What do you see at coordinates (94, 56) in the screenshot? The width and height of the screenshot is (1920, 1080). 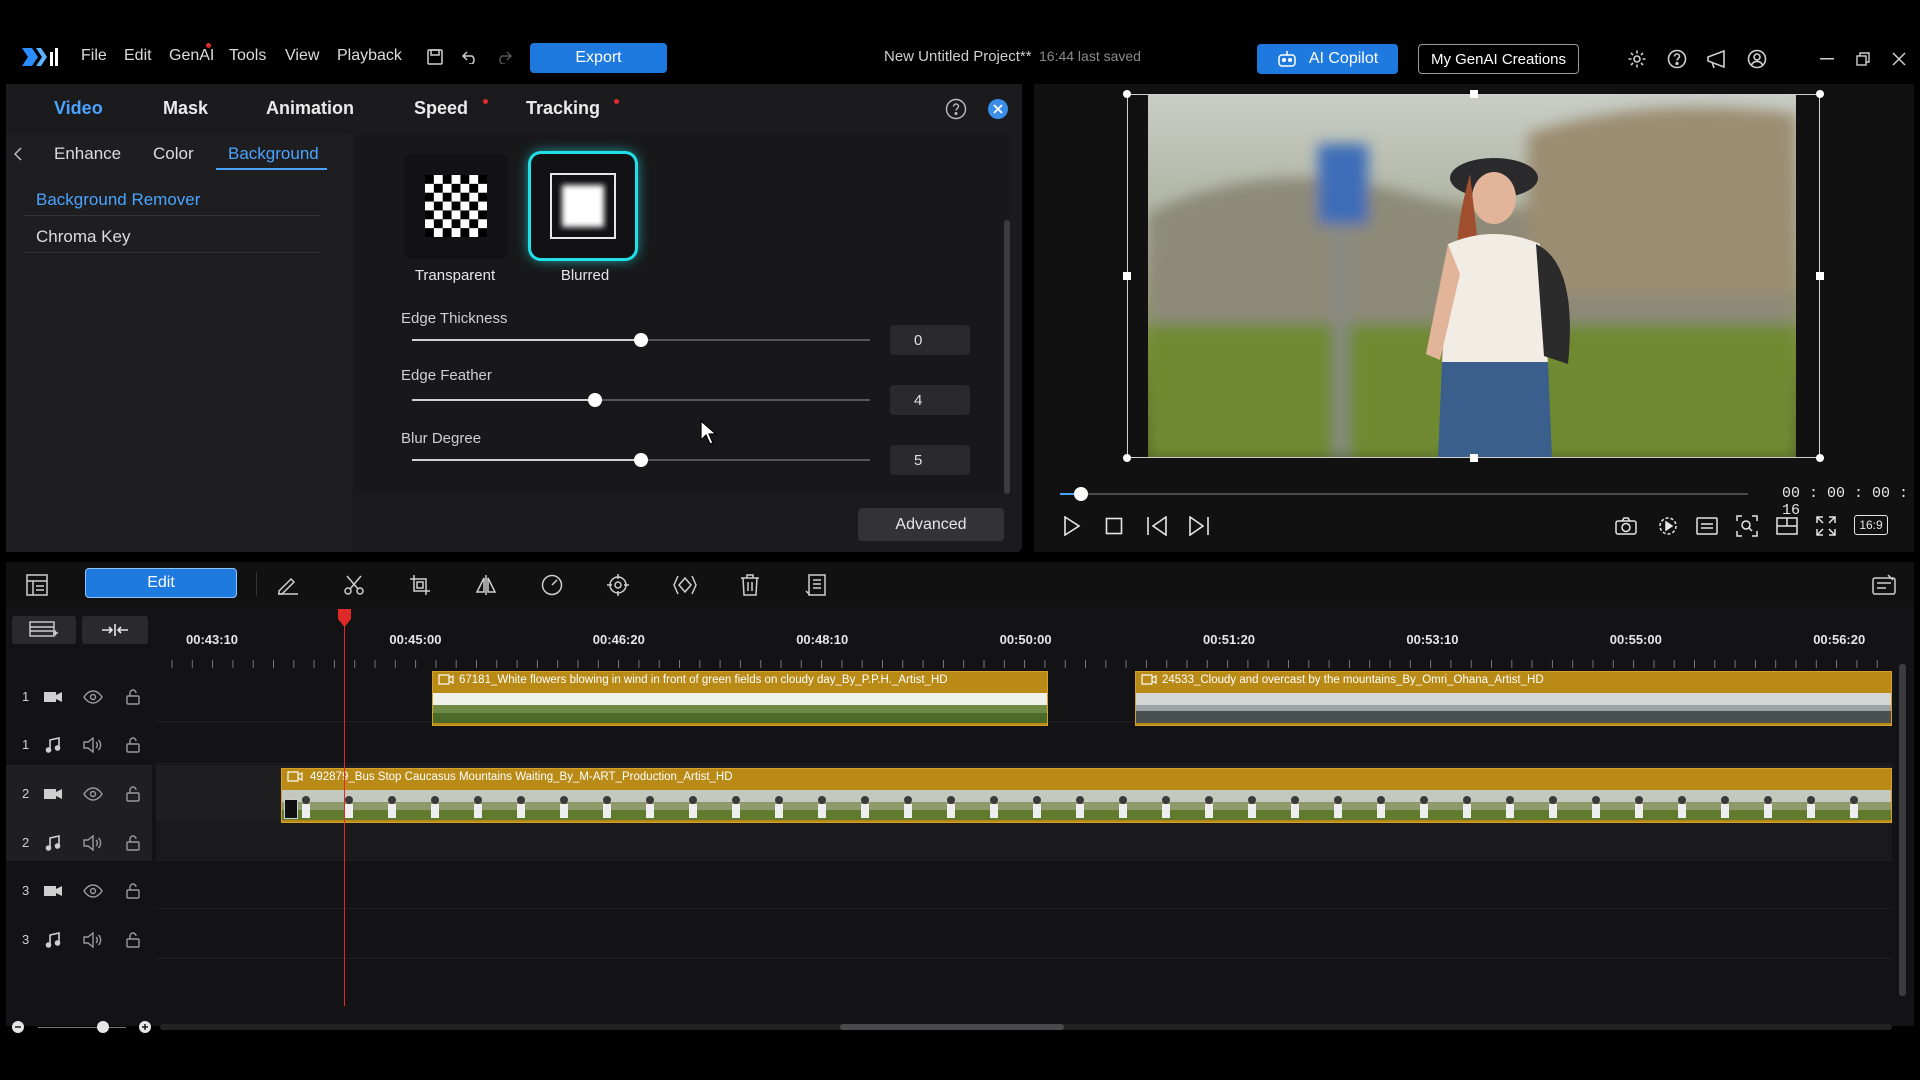 I see `menu-file: File` at bounding box center [94, 56].